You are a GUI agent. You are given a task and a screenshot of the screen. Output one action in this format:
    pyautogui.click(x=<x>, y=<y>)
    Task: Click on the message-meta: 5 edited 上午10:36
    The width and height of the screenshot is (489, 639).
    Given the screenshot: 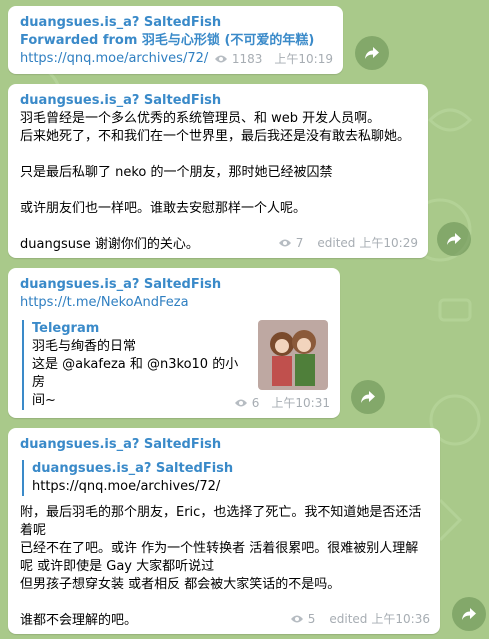 What is the action you would take?
    pyautogui.click(x=360, y=619)
    